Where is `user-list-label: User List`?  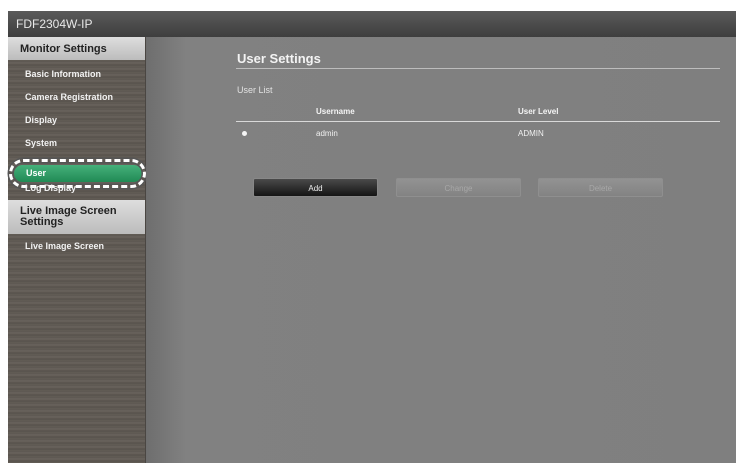 user-list-label: User List is located at coordinates (255, 90).